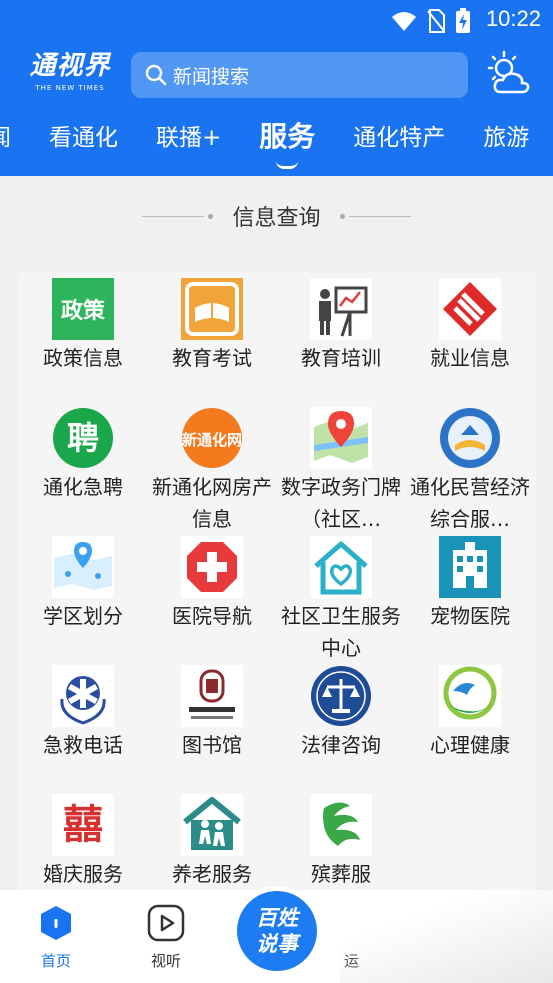 This screenshot has width=553, height=983. I want to click on svg-text: 聘, so click(83, 438).